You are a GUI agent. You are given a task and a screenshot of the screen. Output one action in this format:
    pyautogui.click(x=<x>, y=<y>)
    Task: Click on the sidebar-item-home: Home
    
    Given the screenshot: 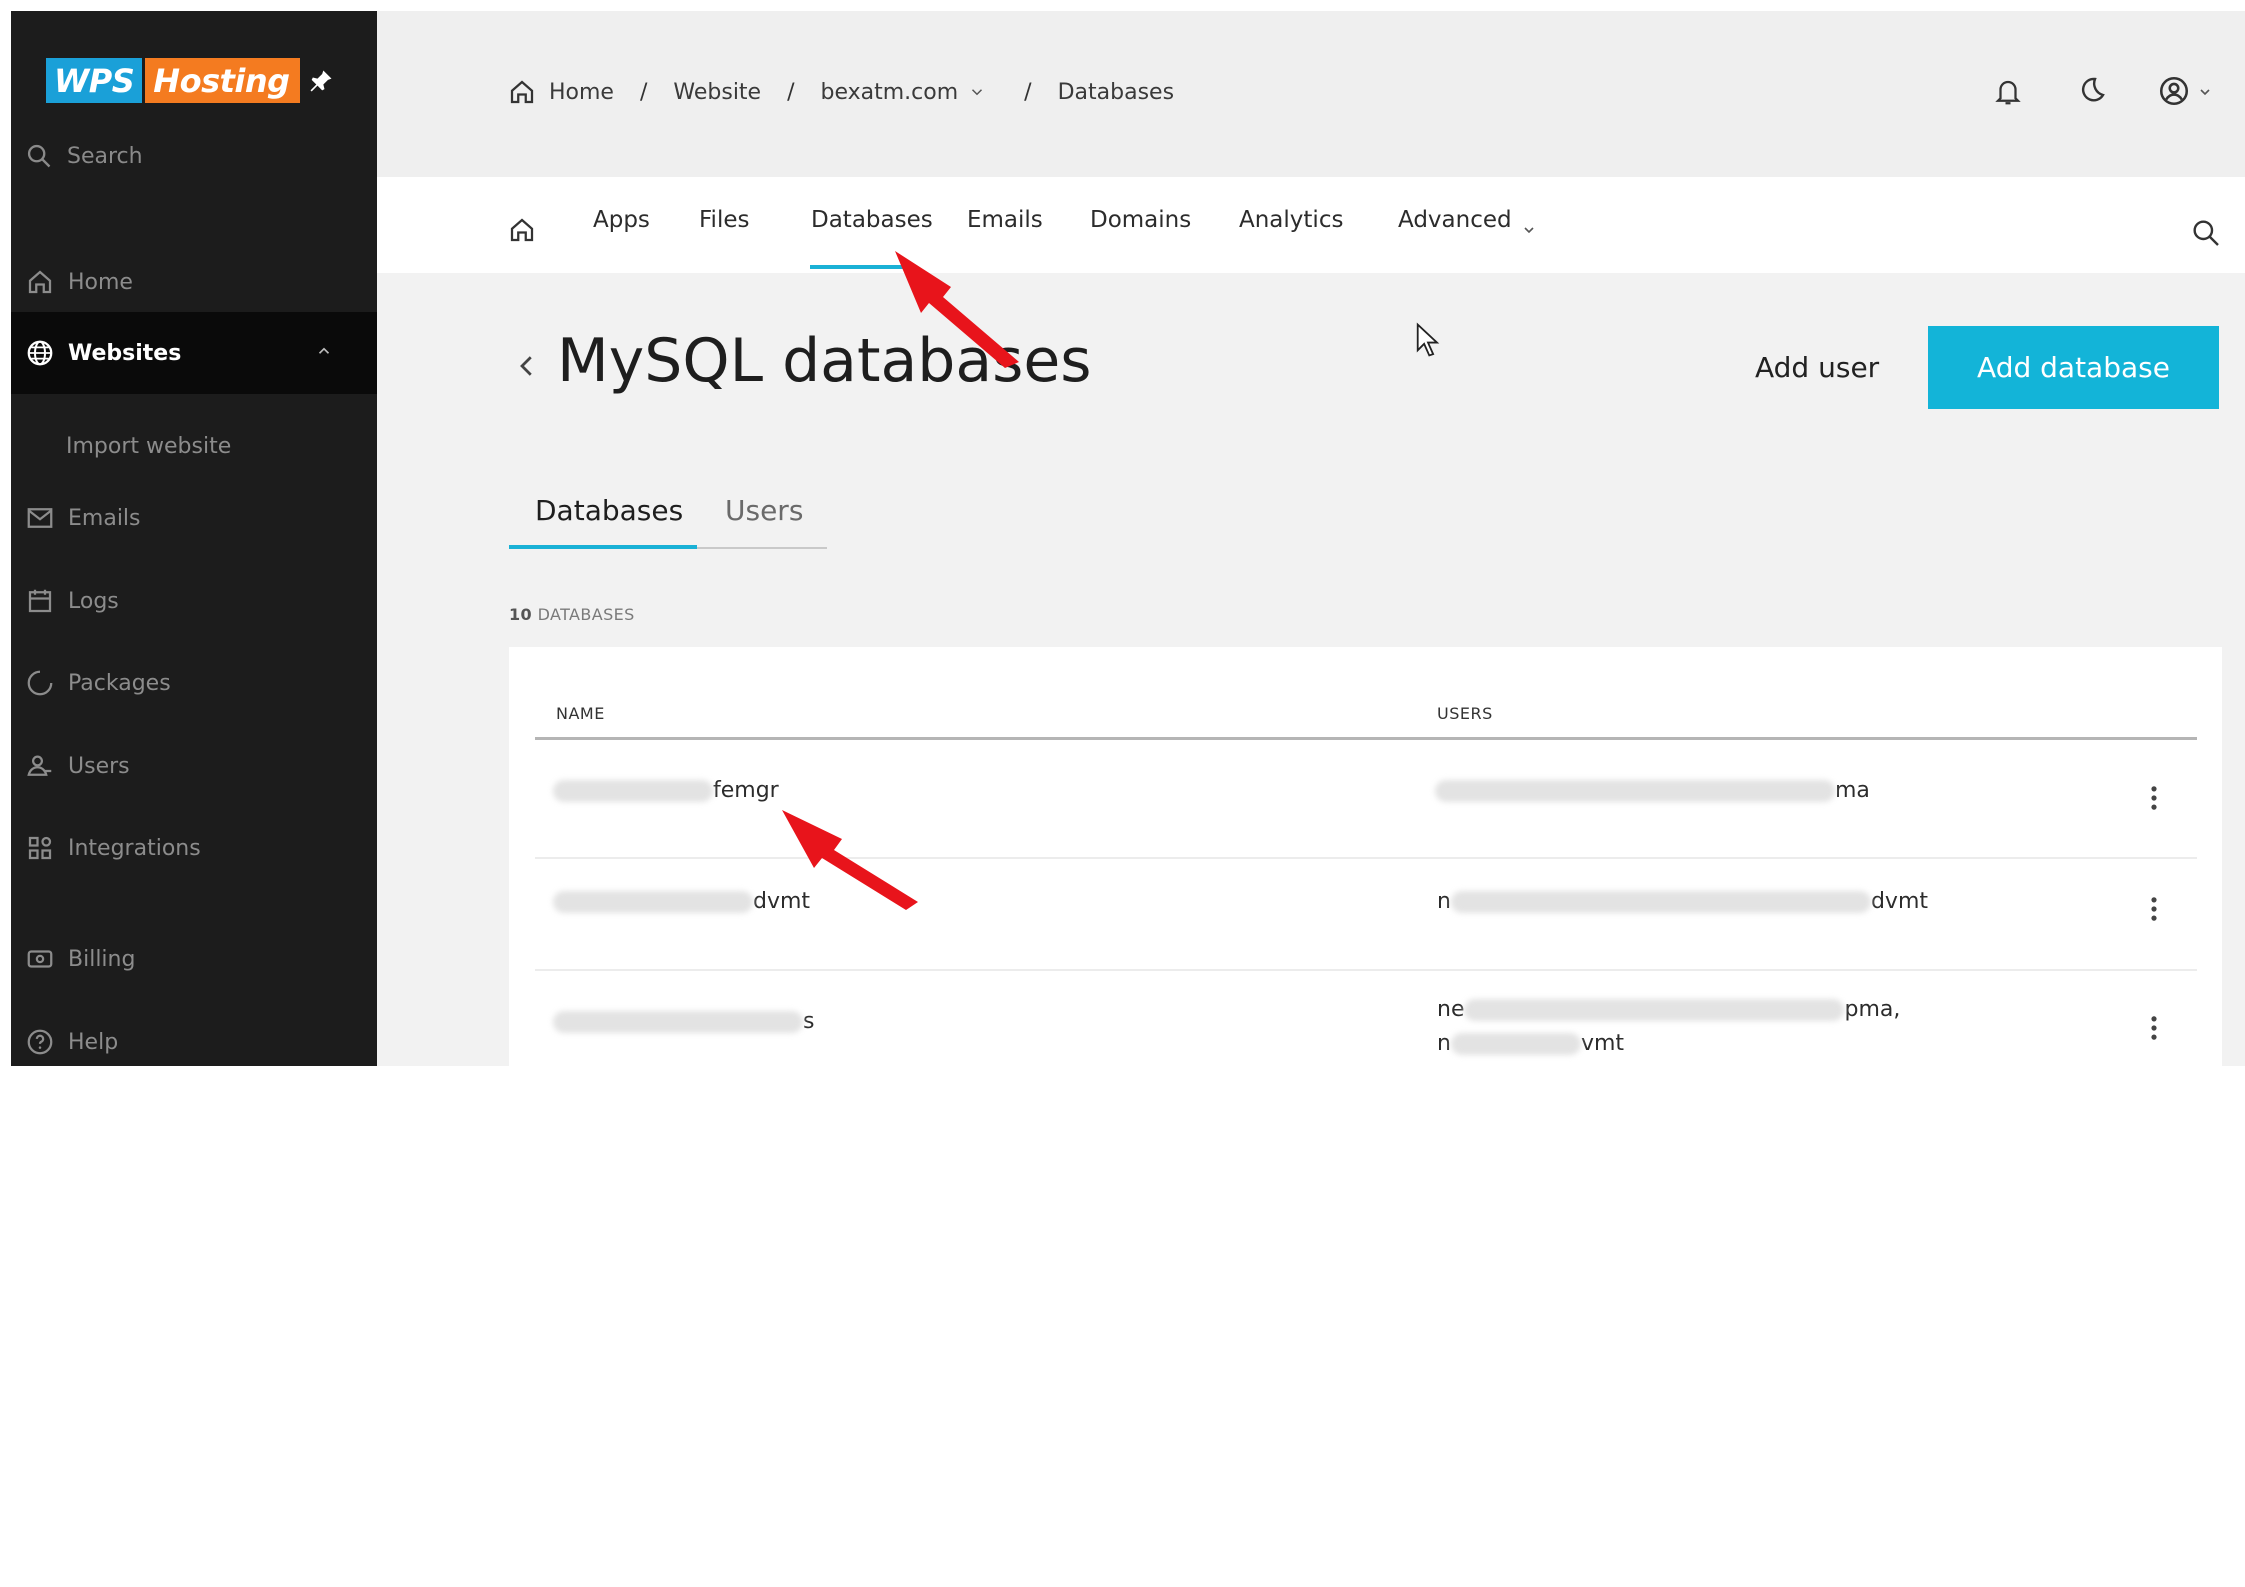 What is the action you would take?
    pyautogui.click(x=194, y=282)
    